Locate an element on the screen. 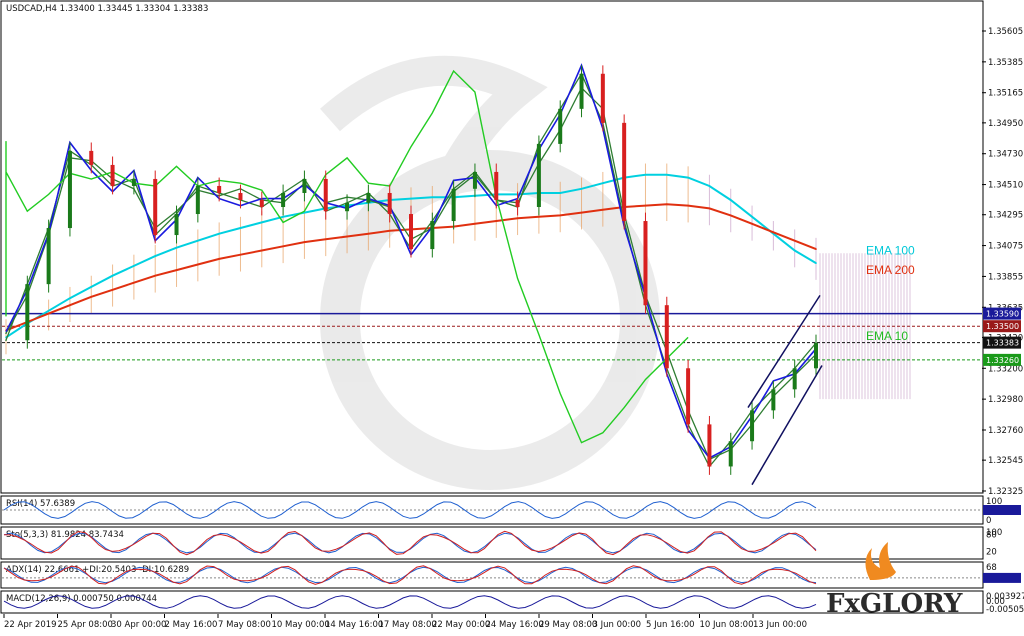 This screenshot has width=1024, height=636. y-tick-label: 1.32545 is located at coordinates (1005, 461).